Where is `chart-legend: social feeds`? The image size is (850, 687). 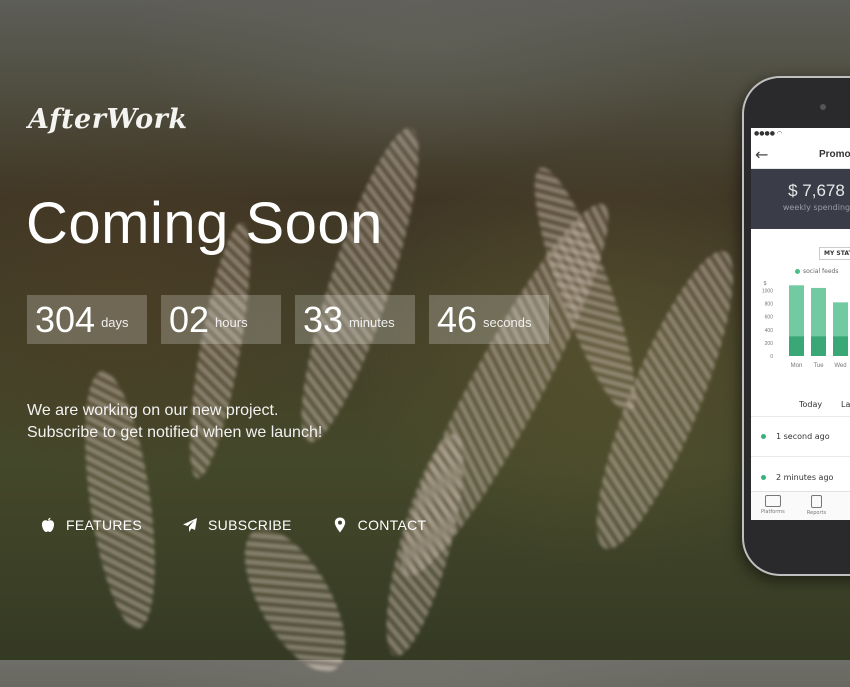
chart-legend: social feeds is located at coordinates (816, 271).